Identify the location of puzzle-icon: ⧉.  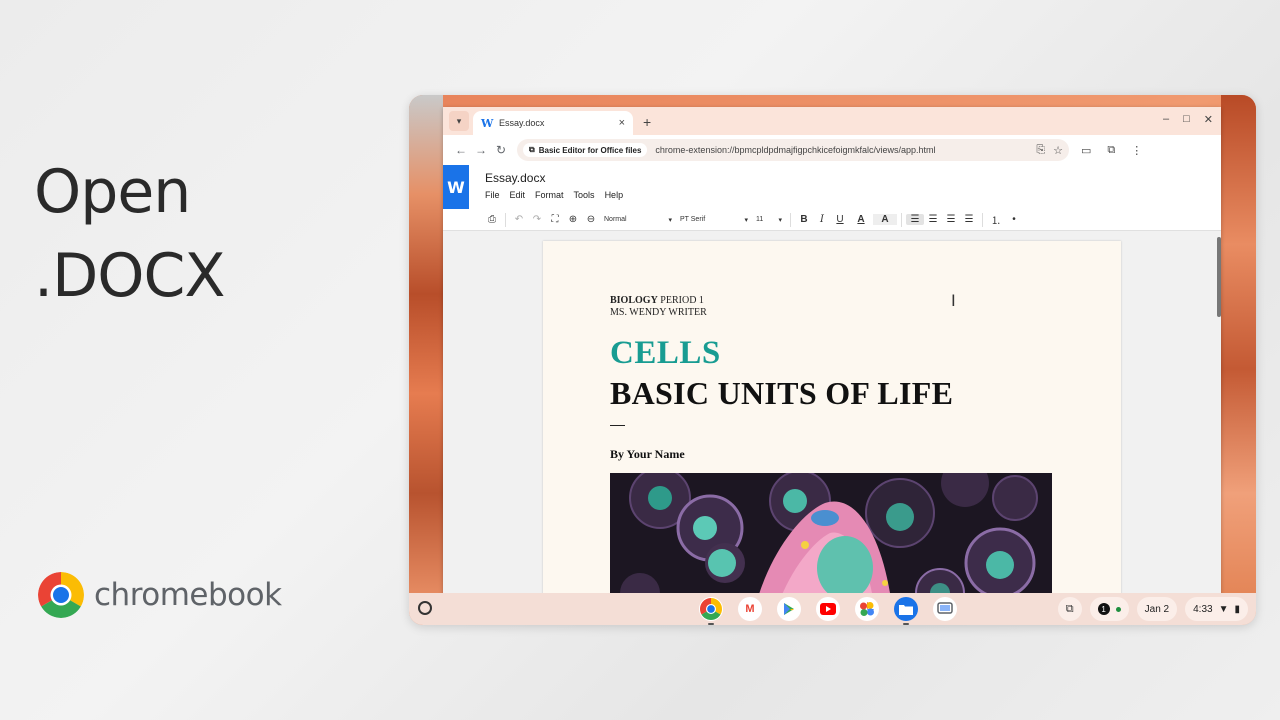
(532, 149).